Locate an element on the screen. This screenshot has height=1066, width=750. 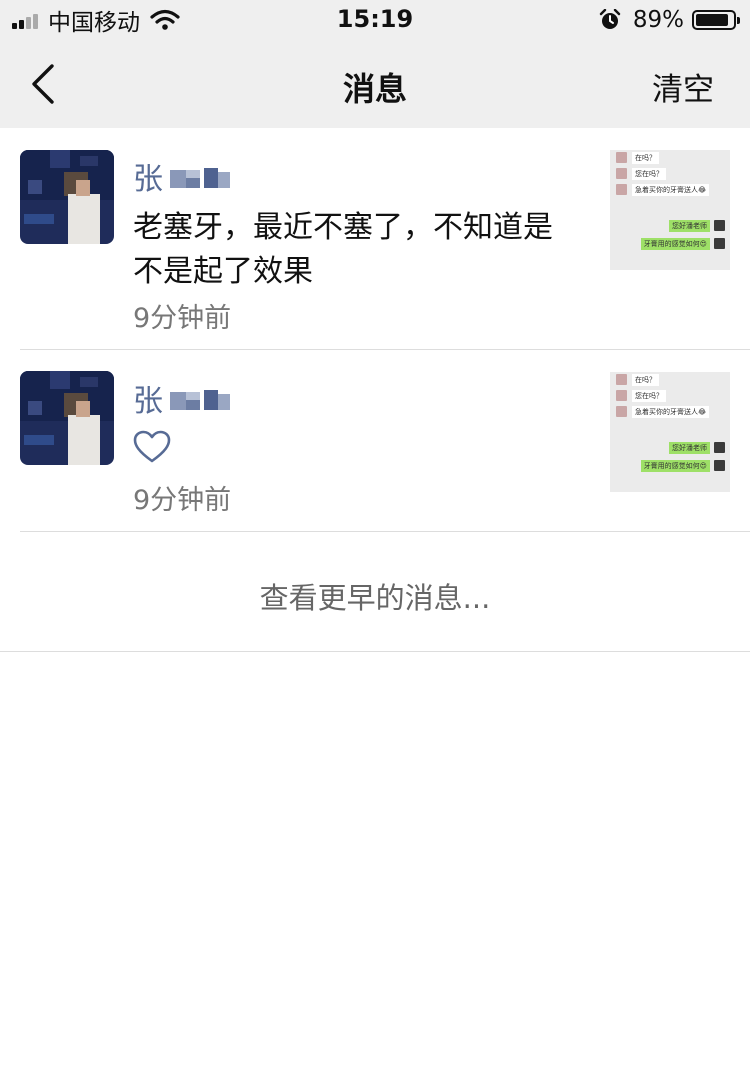
clear-button: 清空 is located at coordinates (683, 86).